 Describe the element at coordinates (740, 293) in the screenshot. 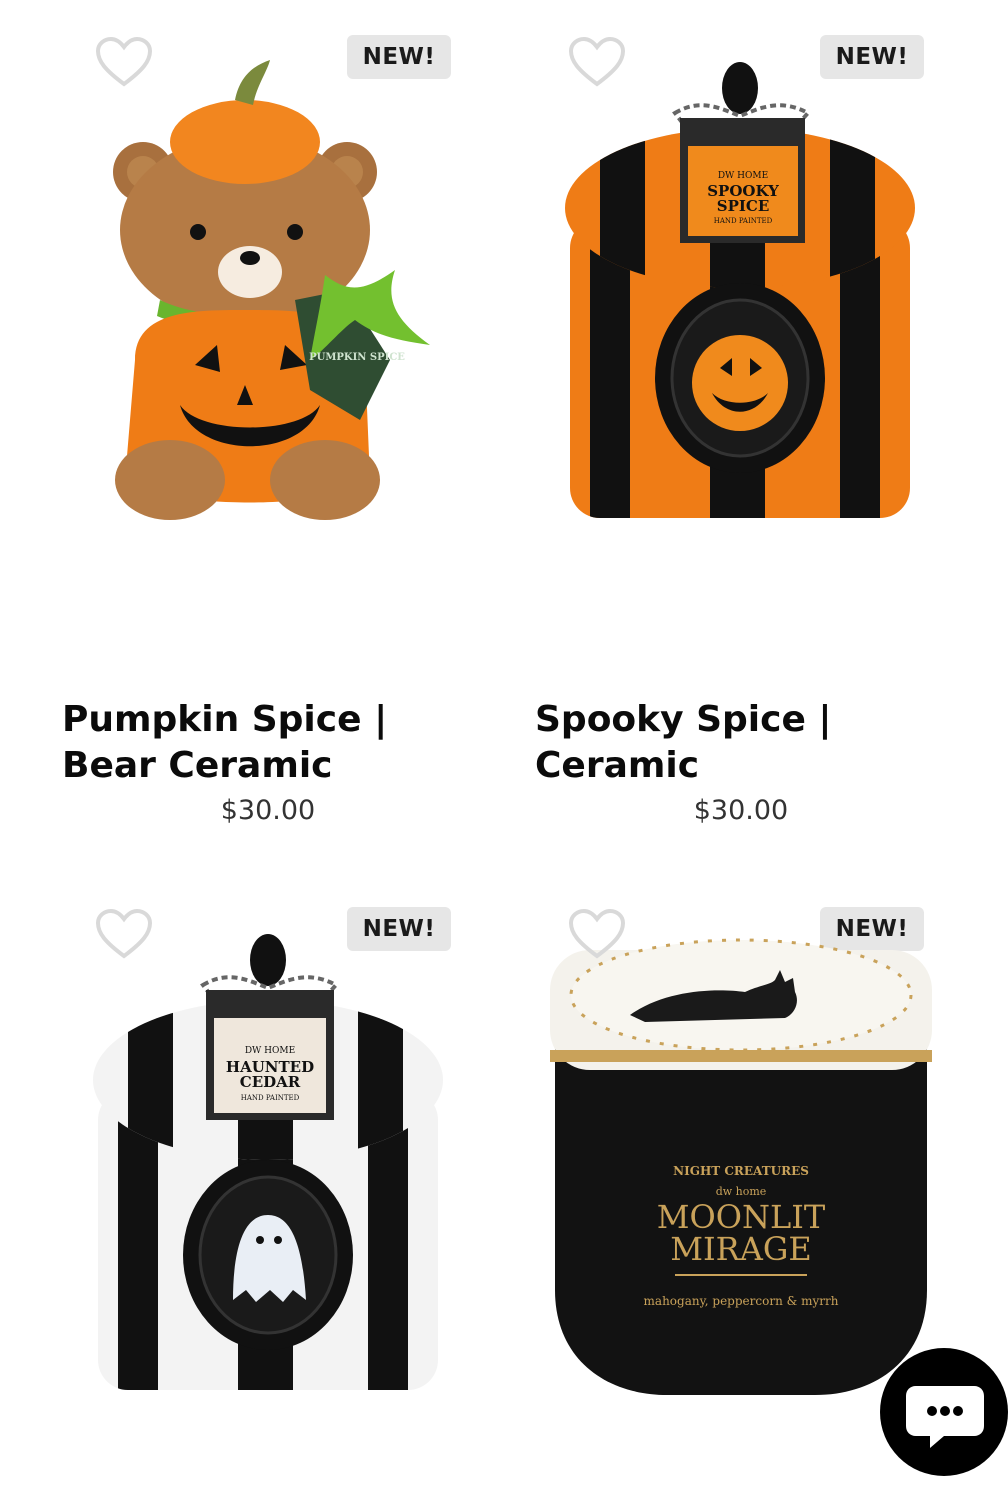

I see `product-image-spooky-spice: DW HOMESPOOKYSPICEHAND PAINTED` at that location.